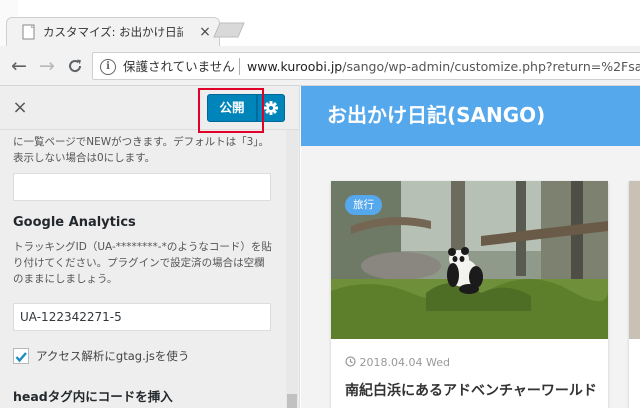  What do you see at coordinates (179, 67) in the screenshot?
I see `security-status: 保護されていません` at bounding box center [179, 67].